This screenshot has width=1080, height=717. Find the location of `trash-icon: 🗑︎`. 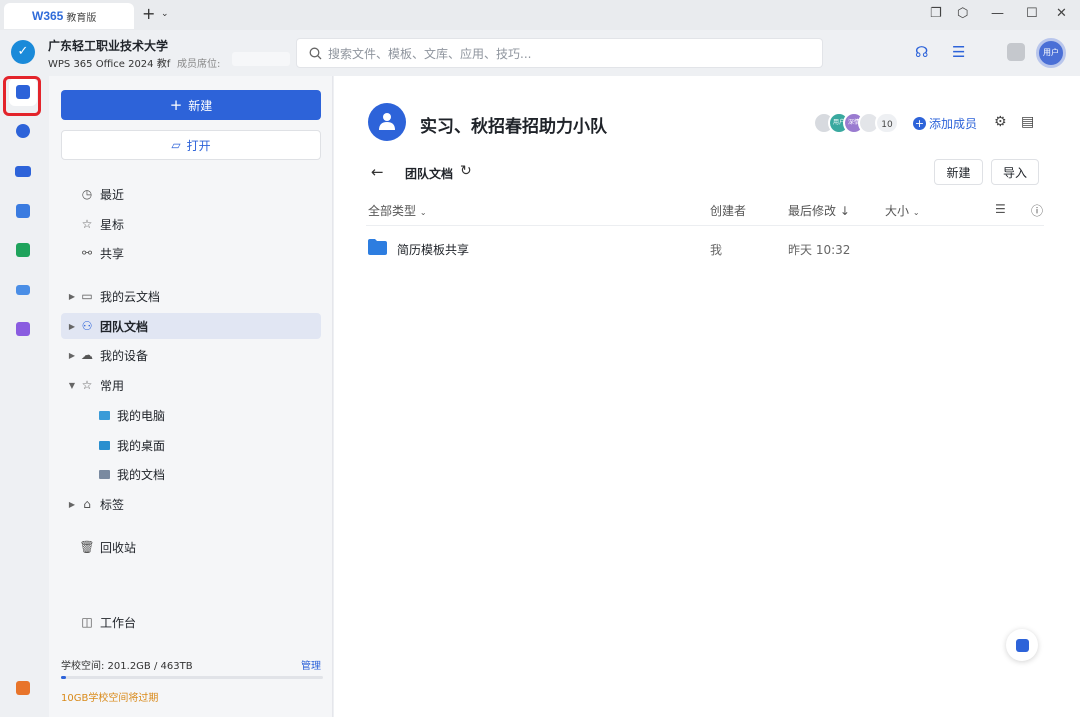

trash-icon: 🗑︎ is located at coordinates (87, 547).